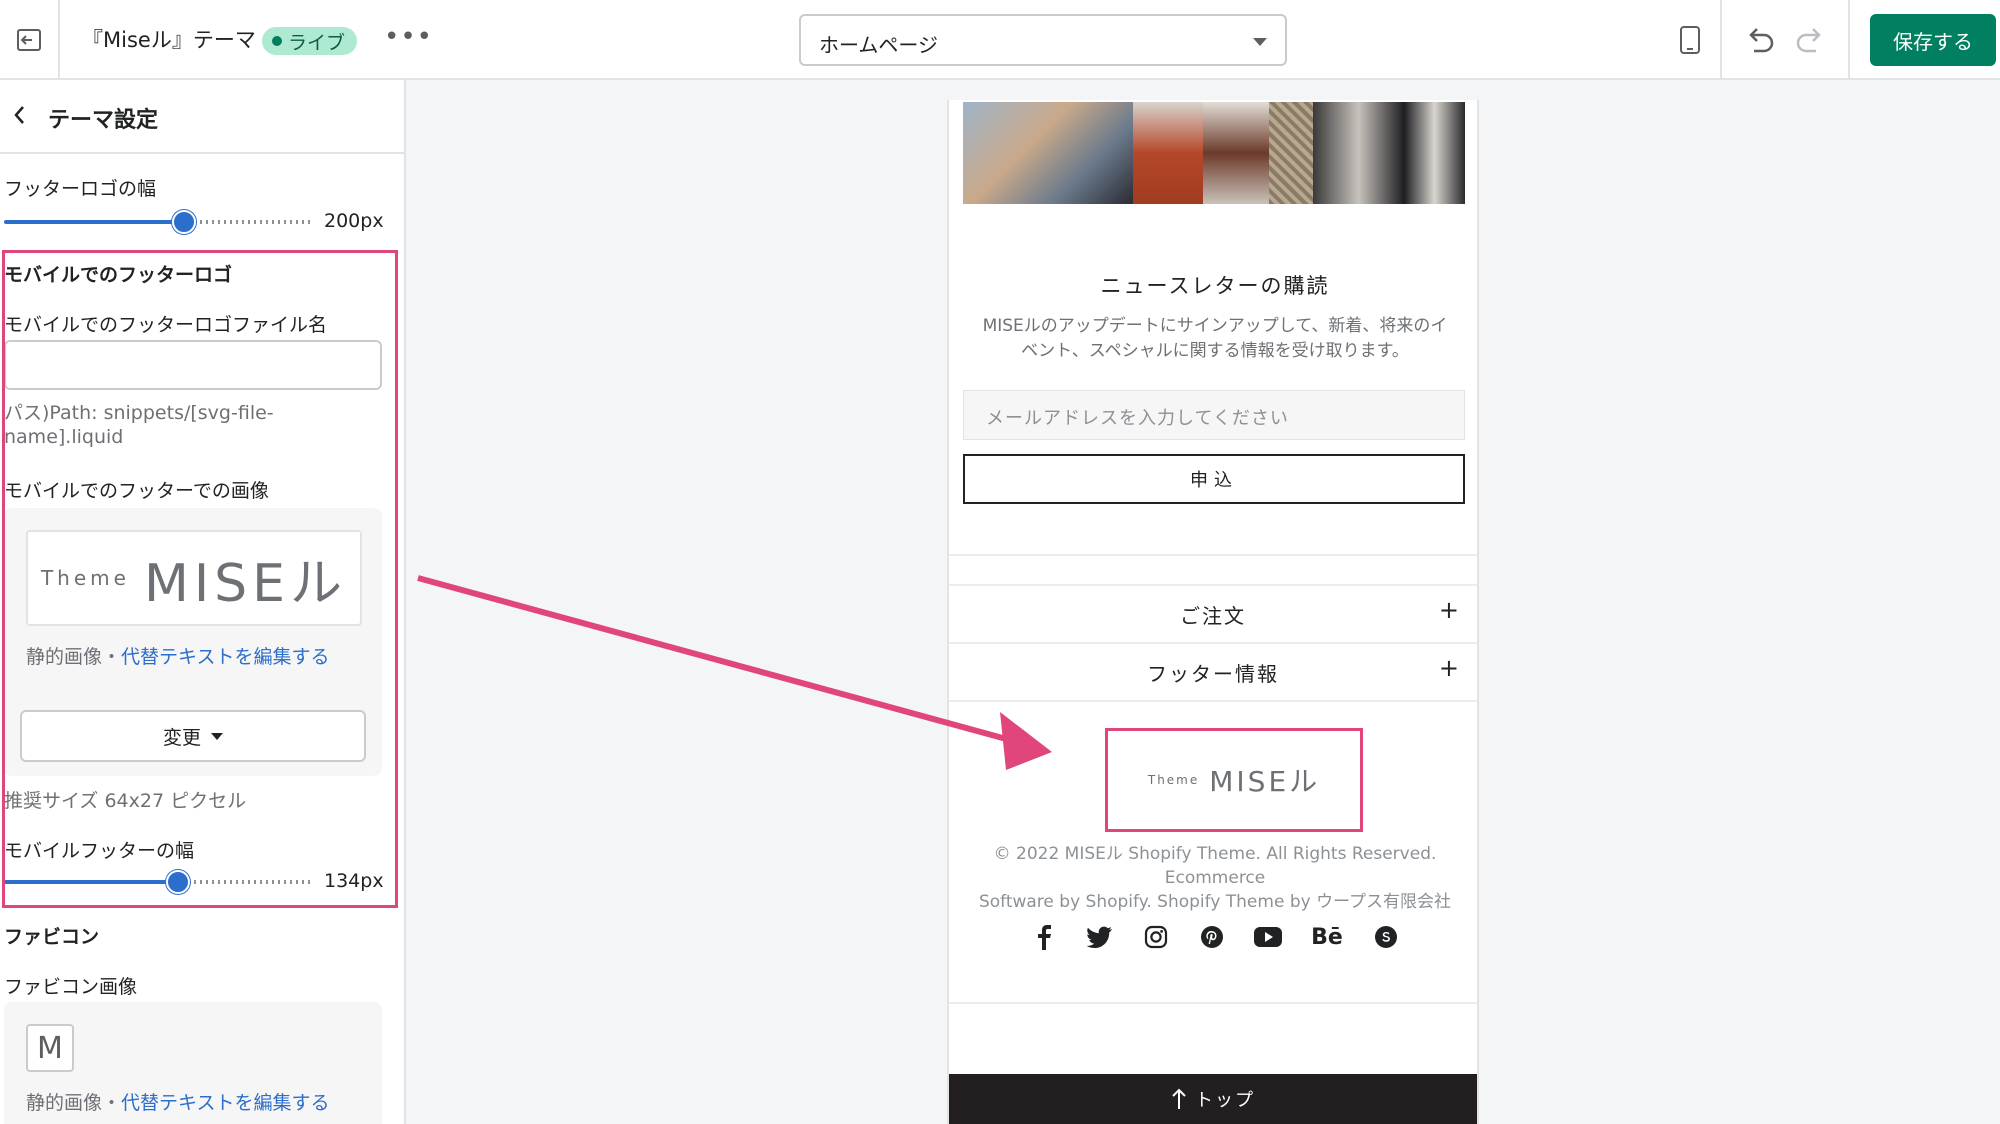 The width and height of the screenshot is (2000, 1124). I want to click on exit-button, so click(30, 40).